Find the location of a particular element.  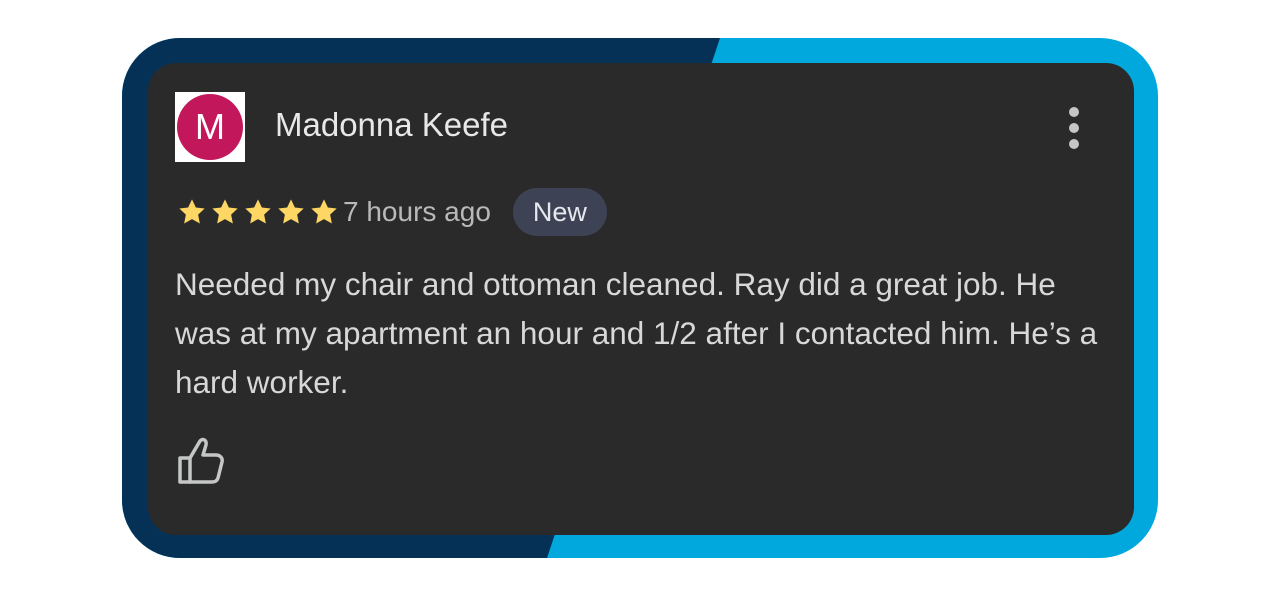

avatar: M is located at coordinates (210, 127).